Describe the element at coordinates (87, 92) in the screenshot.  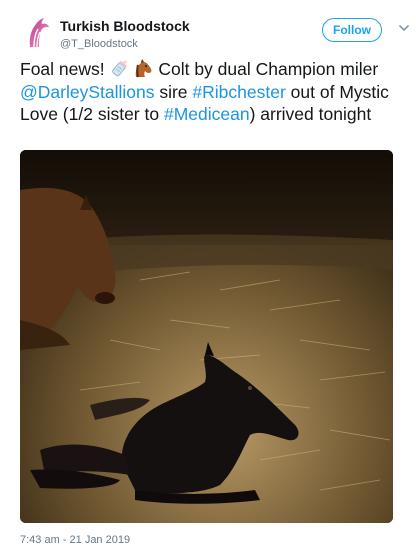
I see `mention-link: @DarleyStallions` at that location.